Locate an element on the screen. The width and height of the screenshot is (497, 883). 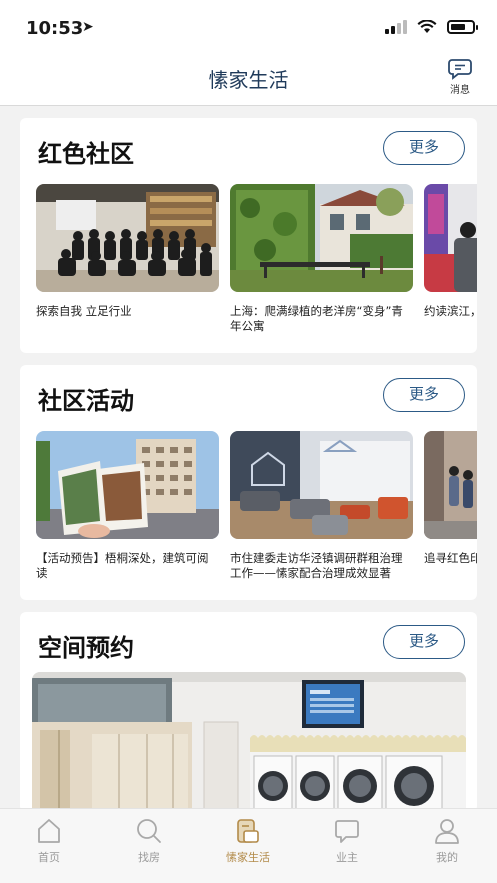
article-caption: 约读滨江， is located at coordinates (450, 311).